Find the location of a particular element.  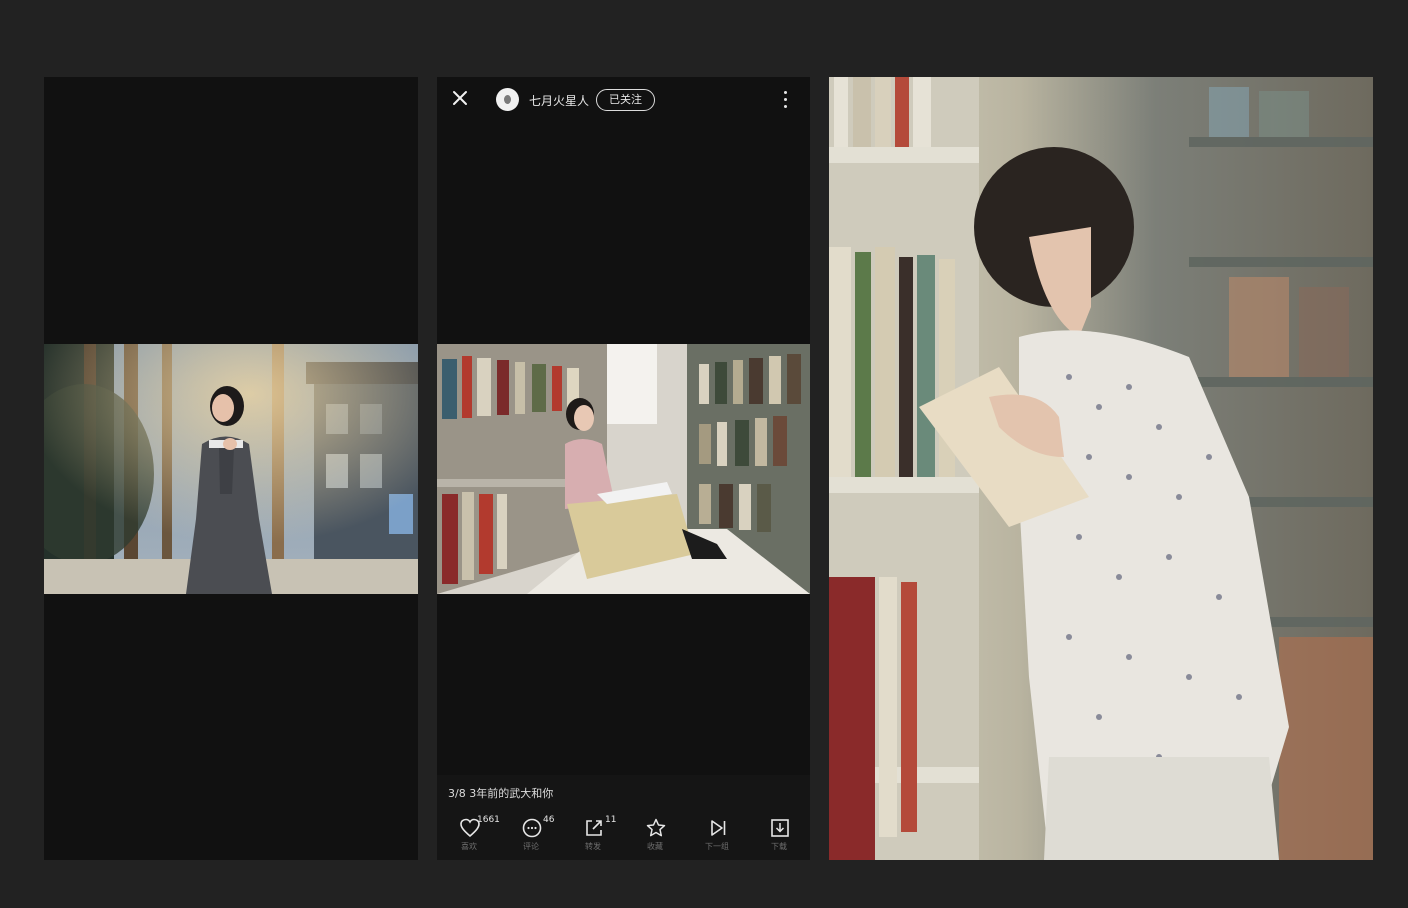

park-portrait-image is located at coordinates (231, 469).